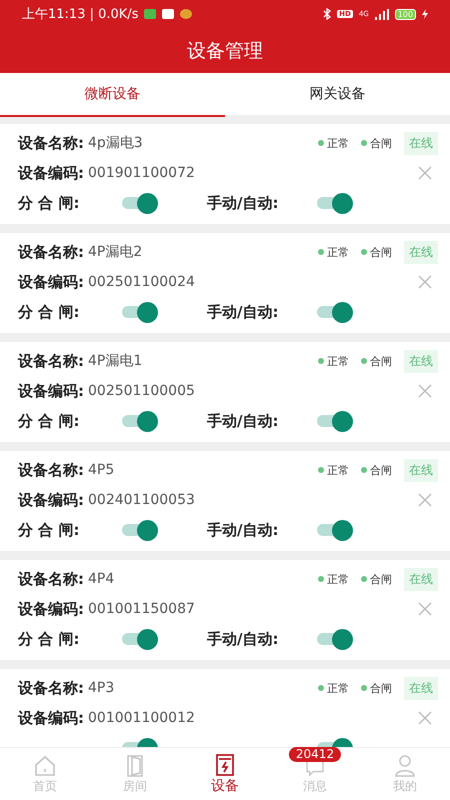 Image resolution: width=450 pixels, height=800 pixels. I want to click on device-name: 4P漏电2, so click(116, 252).